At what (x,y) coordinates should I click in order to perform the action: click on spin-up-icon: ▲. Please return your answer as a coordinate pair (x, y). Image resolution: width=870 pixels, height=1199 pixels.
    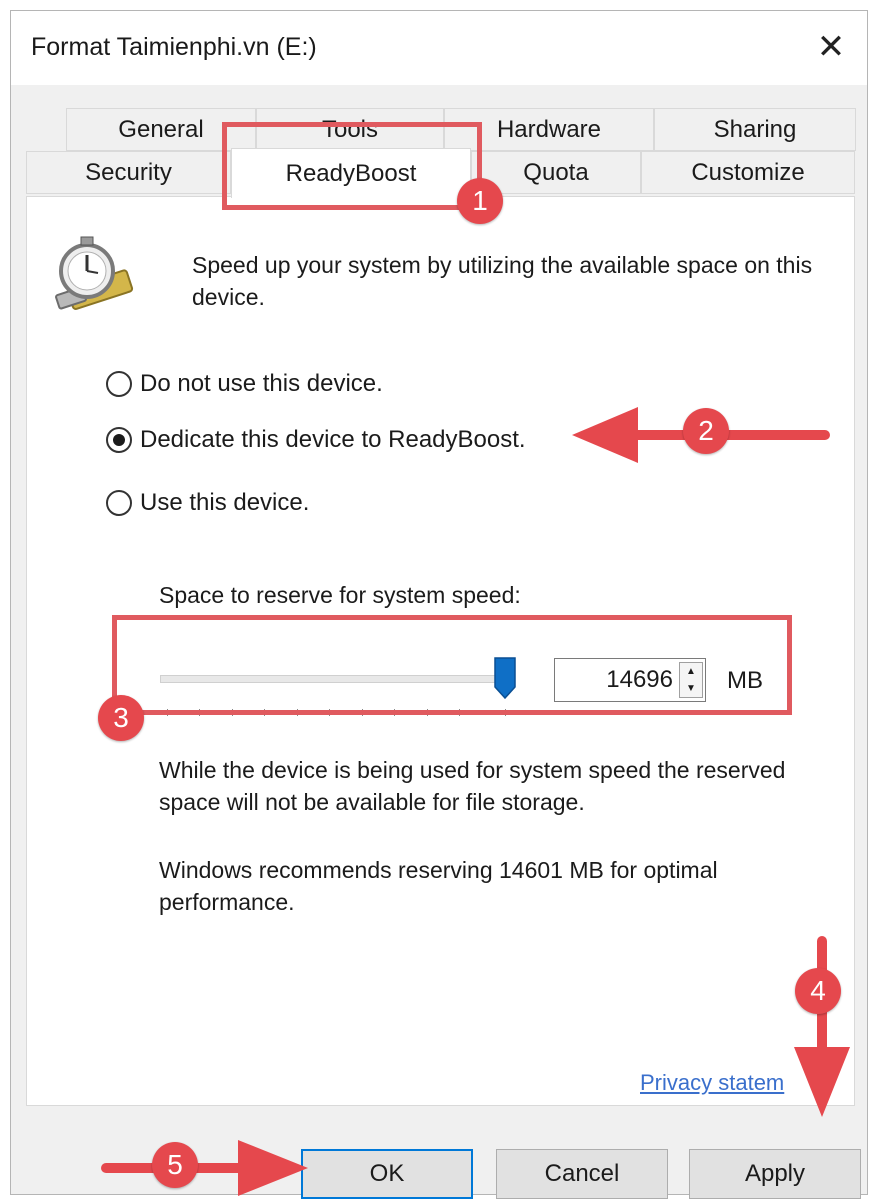
    Looking at the image, I should click on (691, 671).